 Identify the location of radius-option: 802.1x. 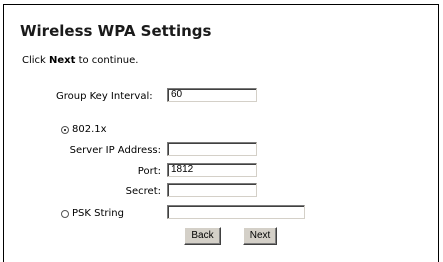
(84, 129).